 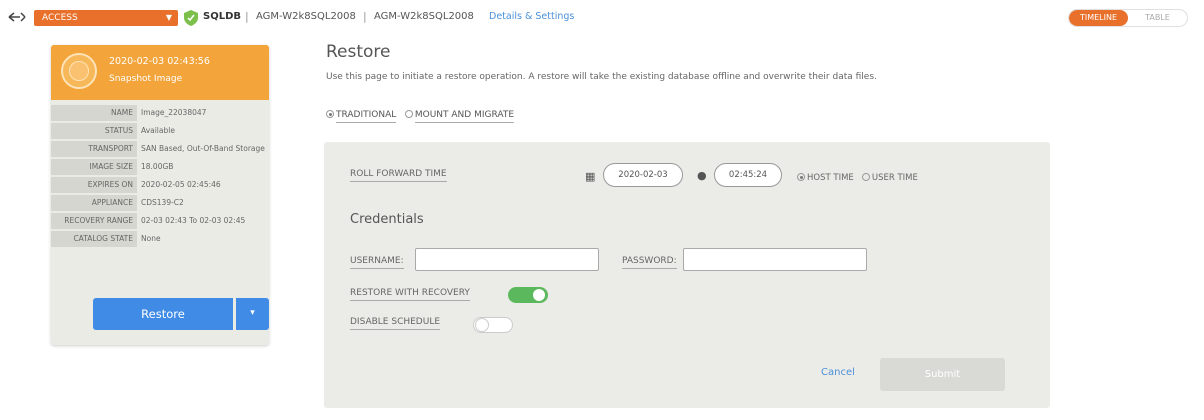 I want to click on restore-mode-selector: TRADITIONAL MOUNT AND MIGRATE, so click(x=420, y=116).